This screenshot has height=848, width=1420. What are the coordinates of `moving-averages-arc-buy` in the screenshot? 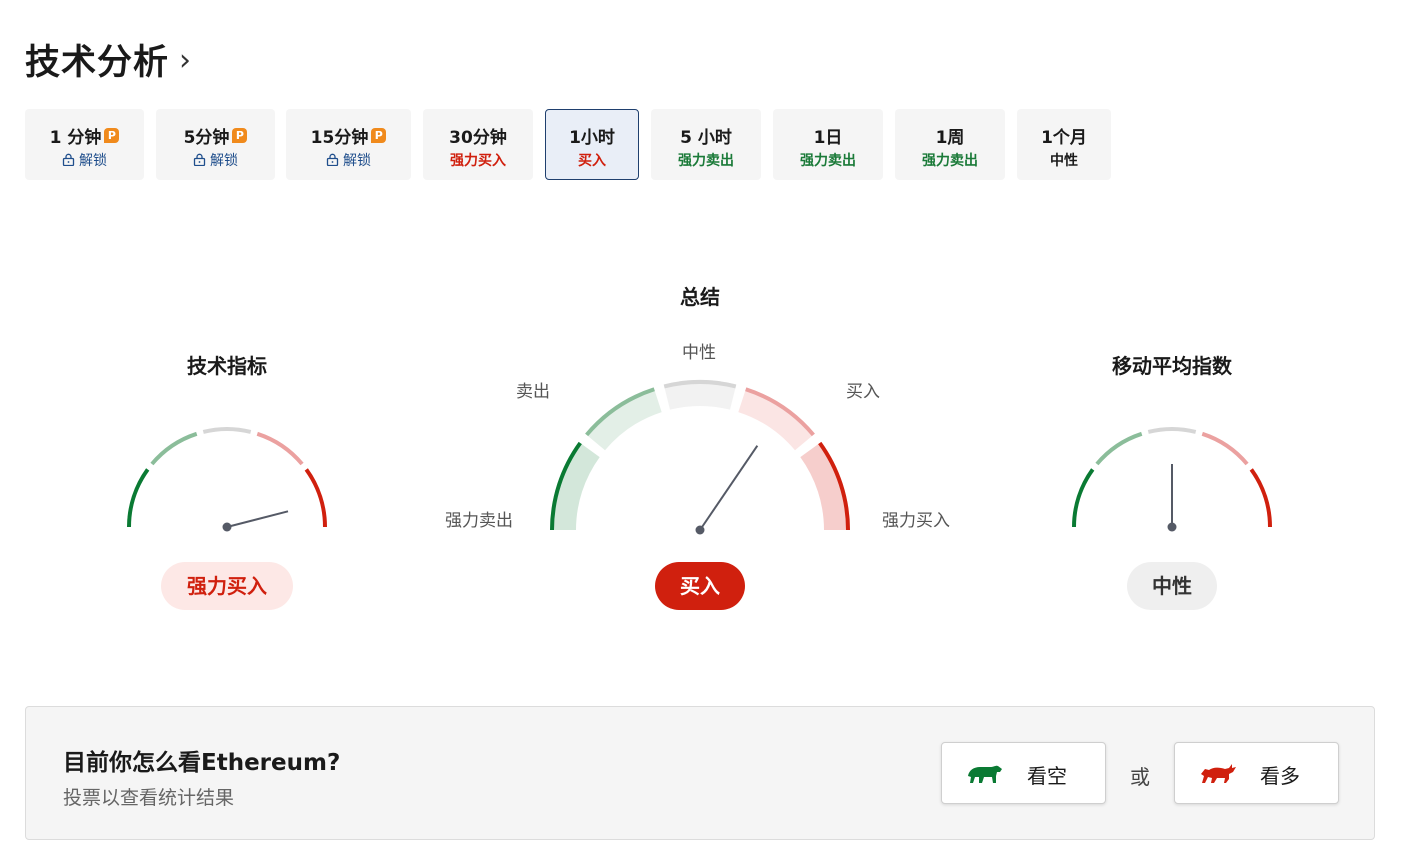 It's located at (1225, 448).